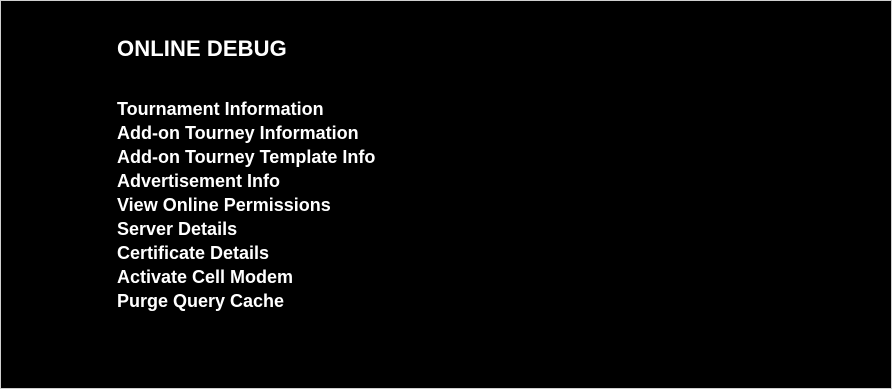 The width and height of the screenshot is (892, 389). Describe the element at coordinates (246, 301) in the screenshot. I see `menu-item-purge-query-cache: Purge Query Cache` at that location.